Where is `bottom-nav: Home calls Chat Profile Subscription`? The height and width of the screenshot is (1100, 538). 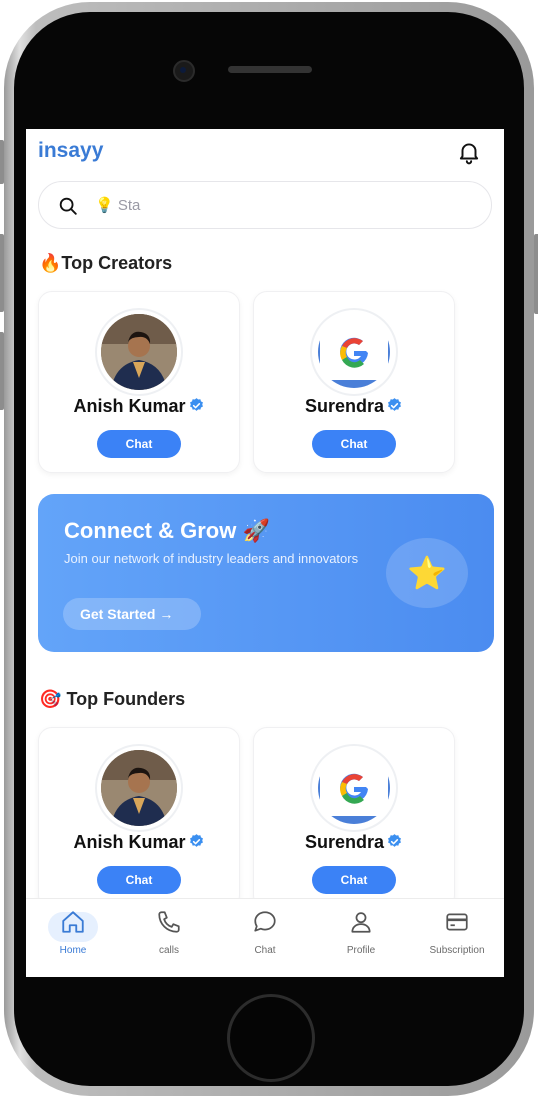 bottom-nav: Home calls Chat Profile Subscription is located at coordinates (265, 937).